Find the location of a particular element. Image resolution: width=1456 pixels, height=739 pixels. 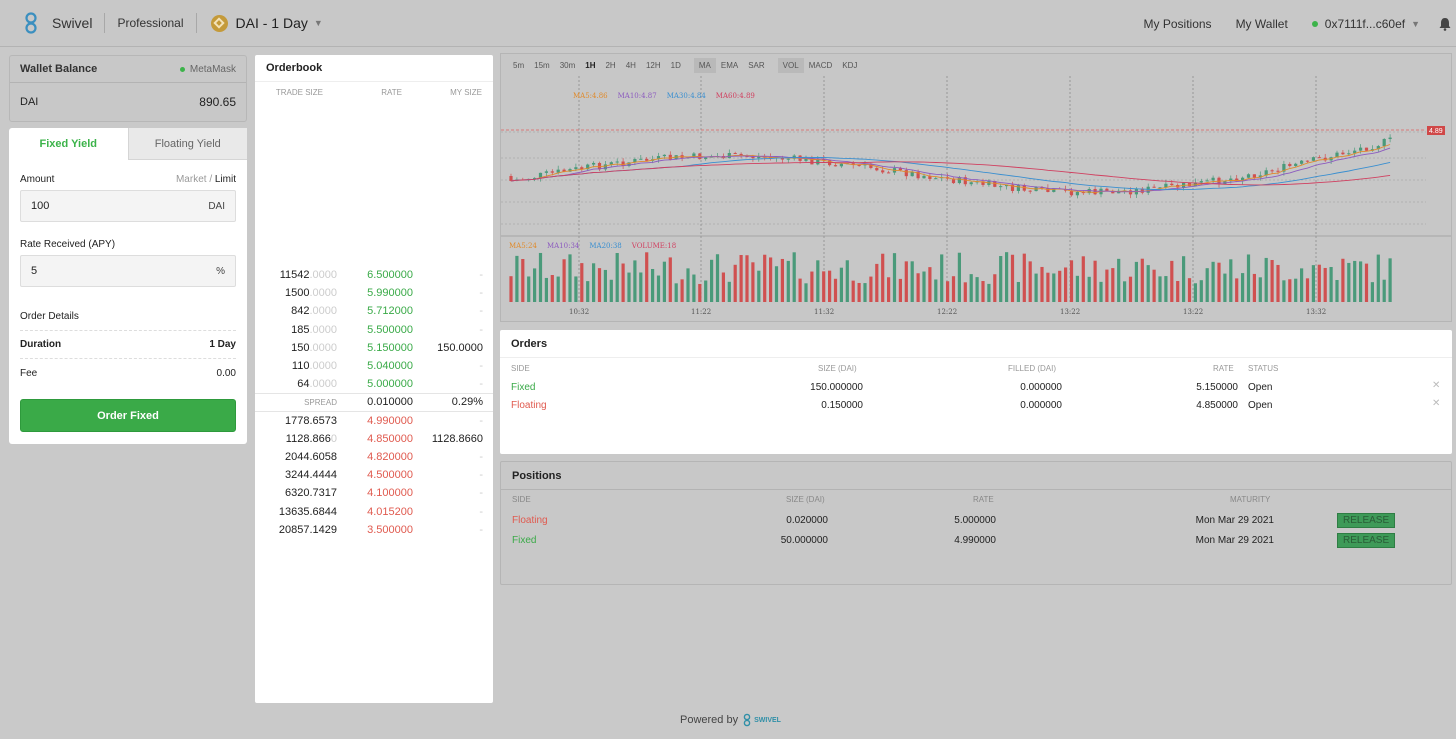

rate-input: 5 % is located at coordinates (128, 271).